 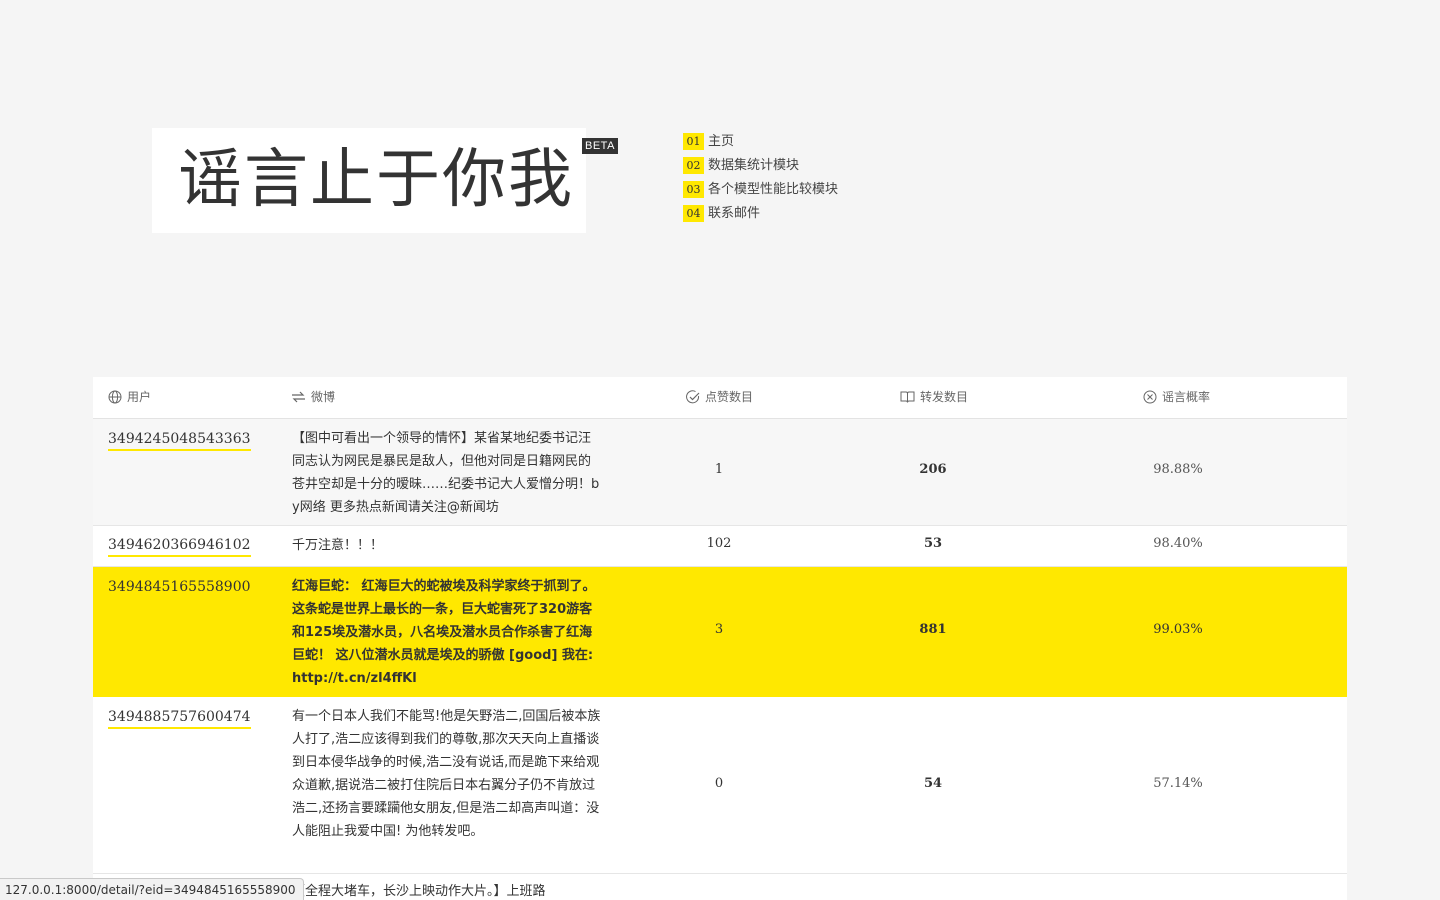 I want to click on user-id-link: 3494620366946102, so click(x=179, y=546).